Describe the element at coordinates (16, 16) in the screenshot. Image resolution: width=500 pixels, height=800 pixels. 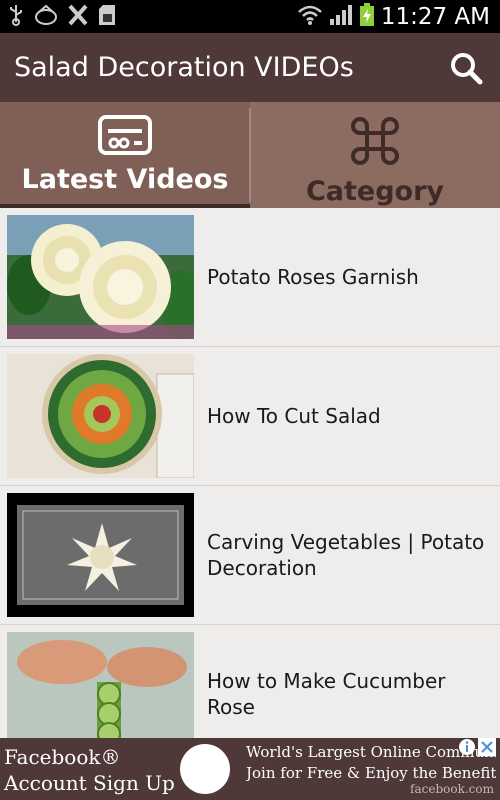
I see `usb-icon` at that location.